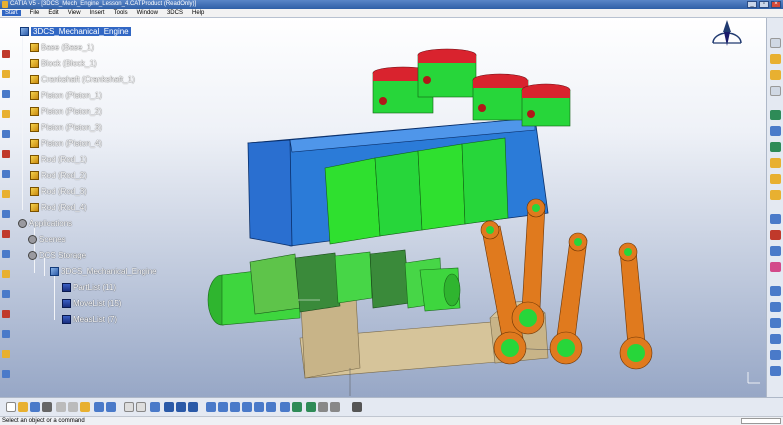 The height and width of the screenshot is (425, 783). Describe the element at coordinates (169, 407) in the screenshot. I see `fly-icon` at that location.